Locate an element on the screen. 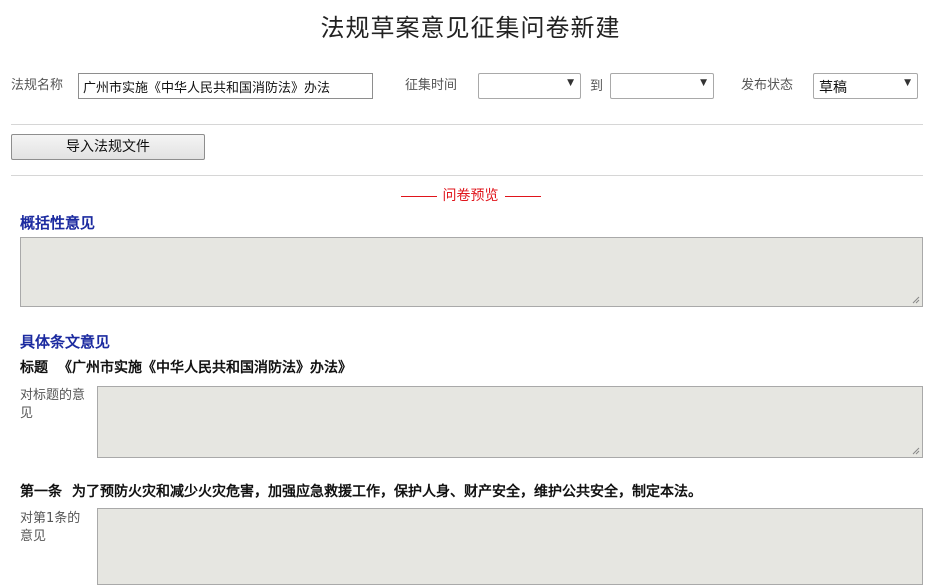  title-comment-label: 对标题的意见 is located at coordinates (53, 404).